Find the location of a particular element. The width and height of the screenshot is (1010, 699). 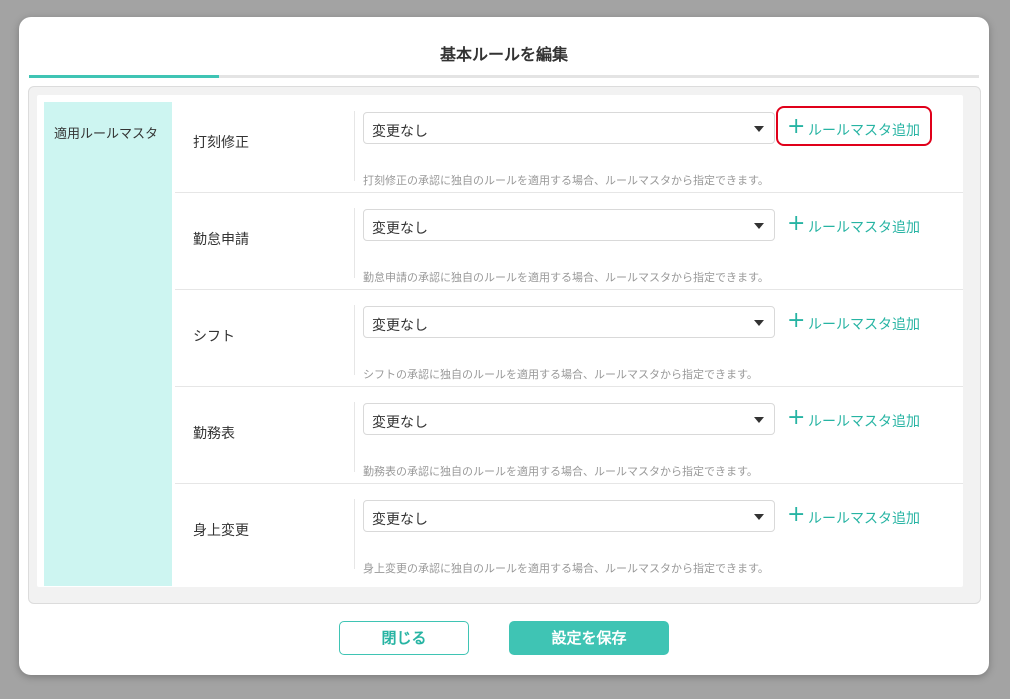

close-button: 閉じる is located at coordinates (404, 638).